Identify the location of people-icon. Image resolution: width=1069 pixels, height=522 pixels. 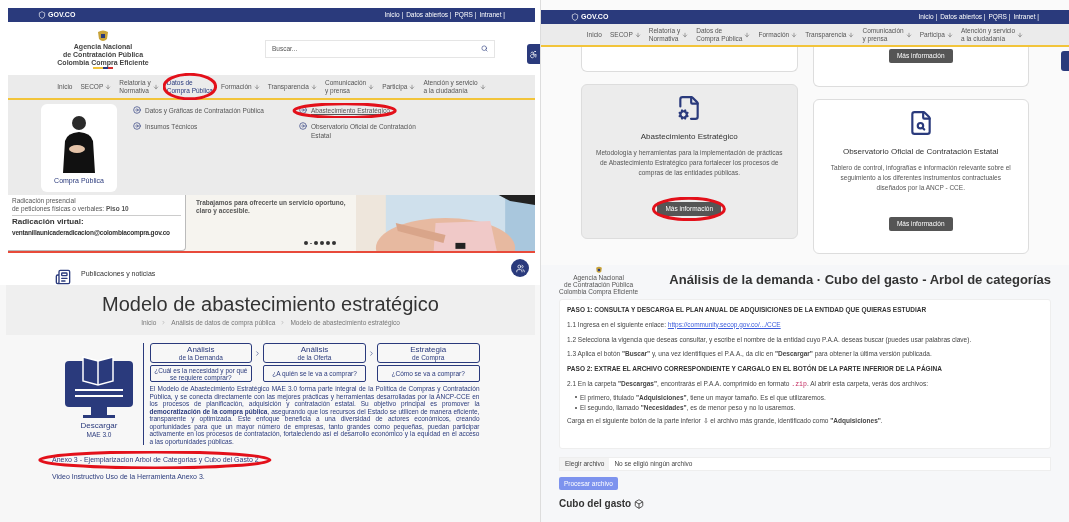
(520, 268).